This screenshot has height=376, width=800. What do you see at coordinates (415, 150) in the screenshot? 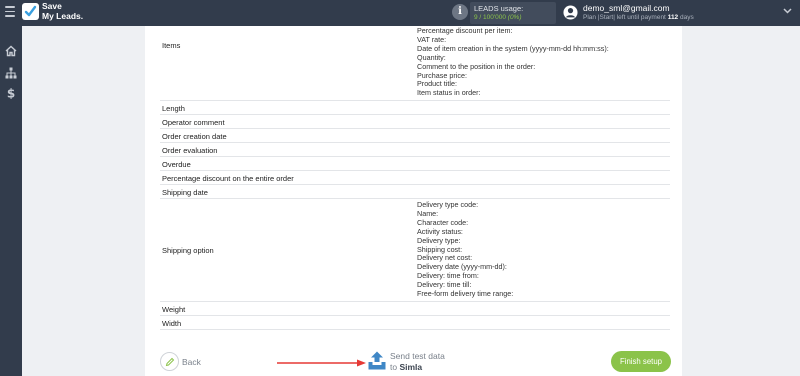
I see `field-row-order-evaluation: Order evaluation` at bounding box center [415, 150].